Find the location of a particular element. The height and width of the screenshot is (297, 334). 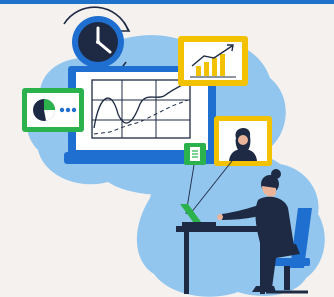

pie-chart-card is located at coordinates (53, 110).